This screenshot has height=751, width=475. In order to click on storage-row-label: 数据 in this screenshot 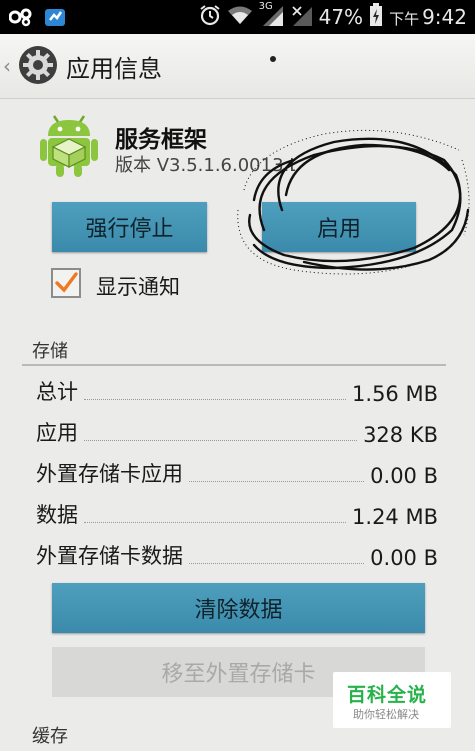, I will do `click(57, 515)`.